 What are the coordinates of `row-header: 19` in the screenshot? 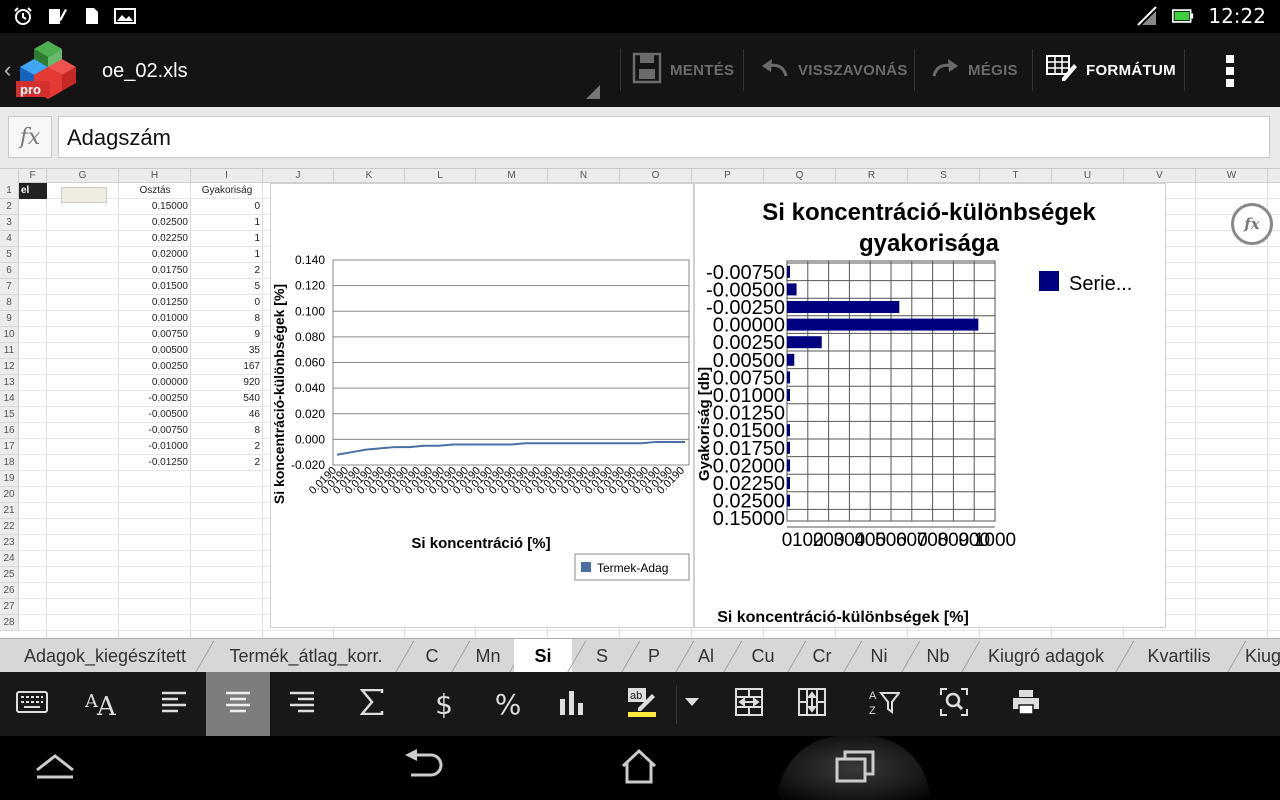 It's located at (9, 479).